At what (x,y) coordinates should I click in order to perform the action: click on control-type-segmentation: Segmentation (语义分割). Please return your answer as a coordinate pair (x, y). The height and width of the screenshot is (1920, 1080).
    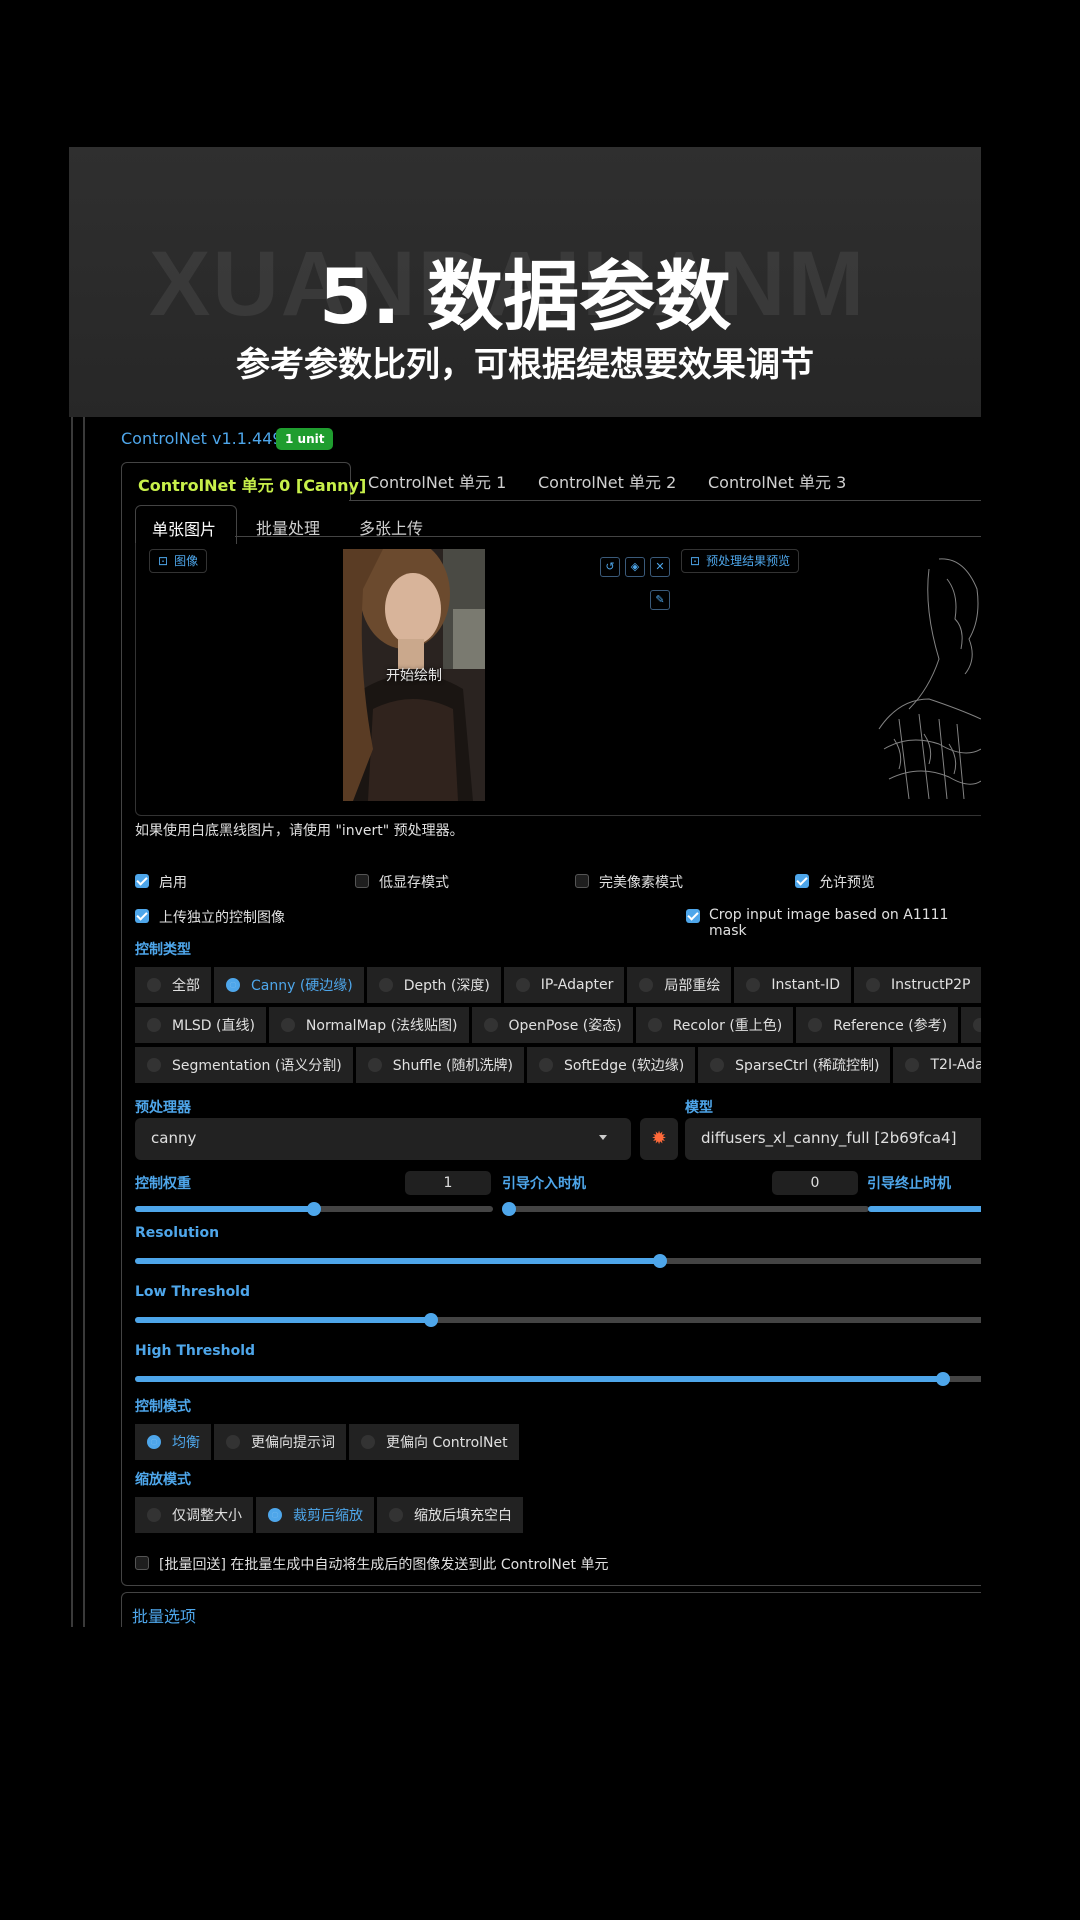
    Looking at the image, I should click on (244, 1065).